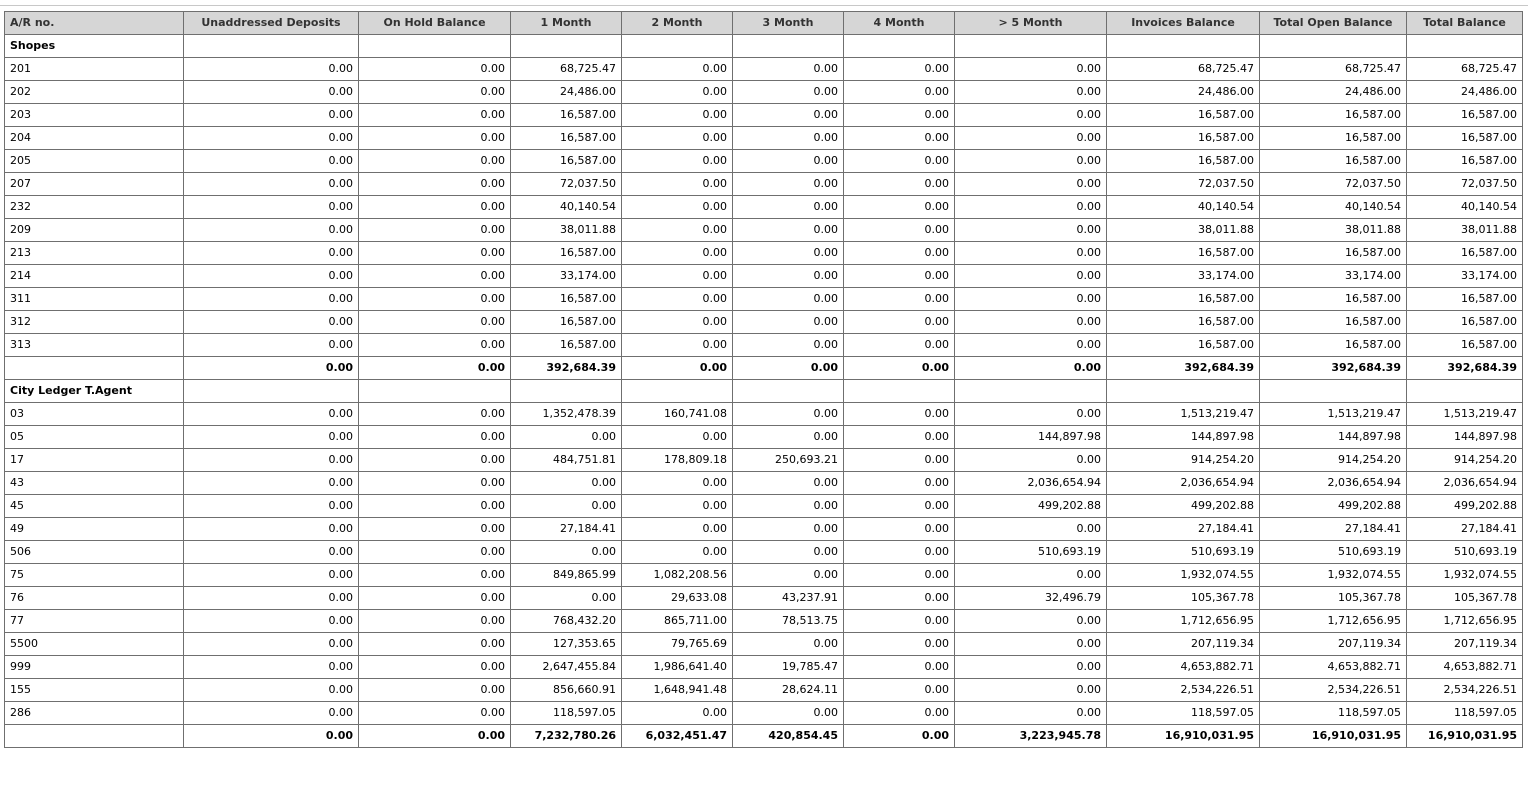 This screenshot has width=1528, height=786. What do you see at coordinates (1333, 736) in the screenshot?
I see `total-cell: 16,910,031.95` at bounding box center [1333, 736].